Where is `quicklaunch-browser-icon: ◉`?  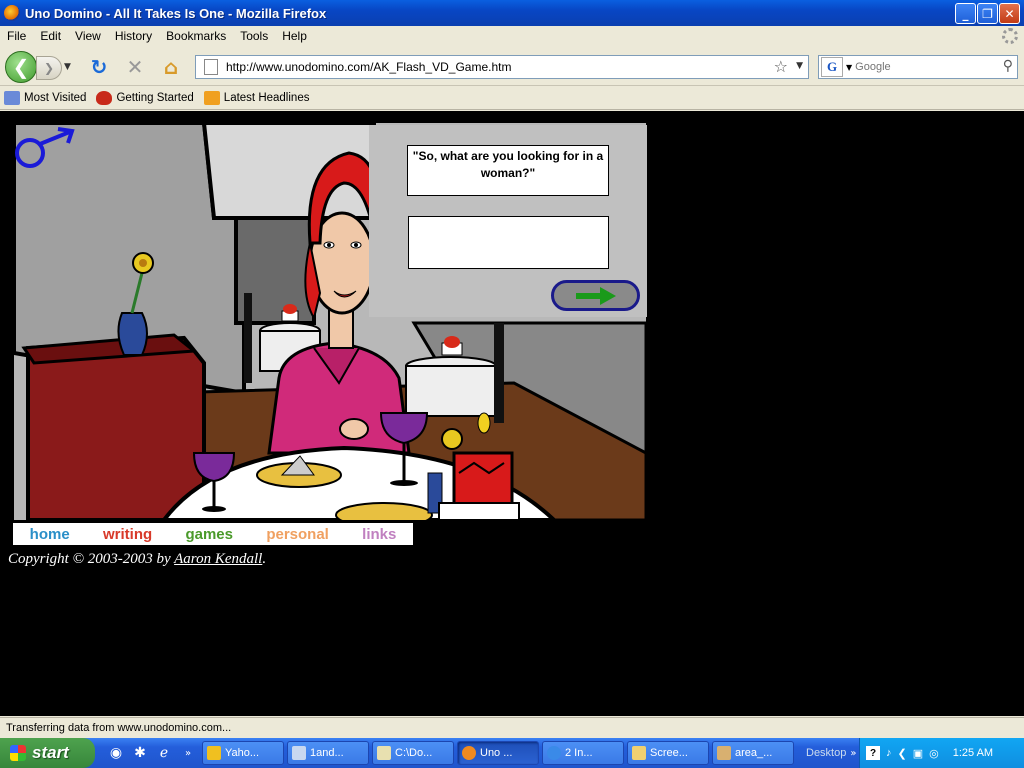 quicklaunch-browser-icon: ◉ is located at coordinates (116, 753).